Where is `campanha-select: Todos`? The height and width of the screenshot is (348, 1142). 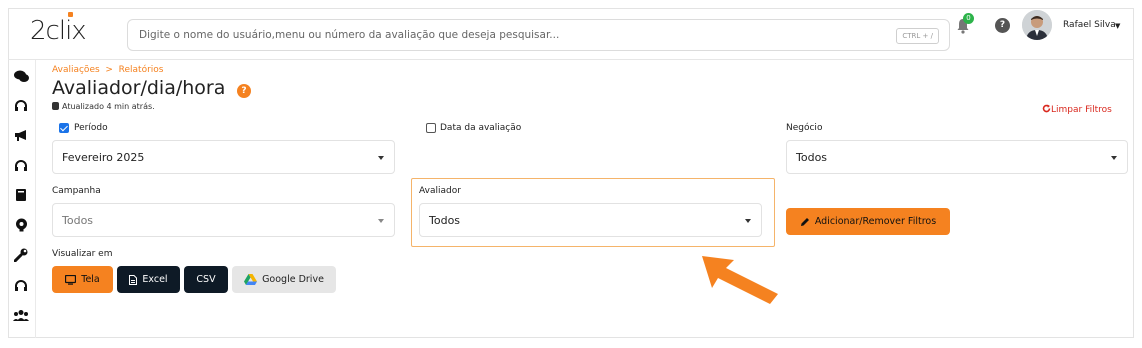
campanha-select: Todos is located at coordinates (223, 220).